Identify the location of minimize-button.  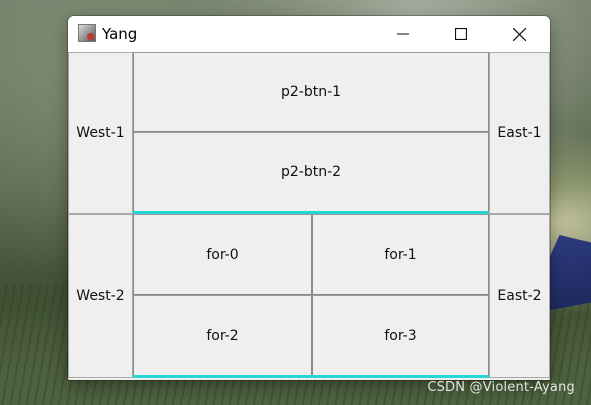
(403, 34).